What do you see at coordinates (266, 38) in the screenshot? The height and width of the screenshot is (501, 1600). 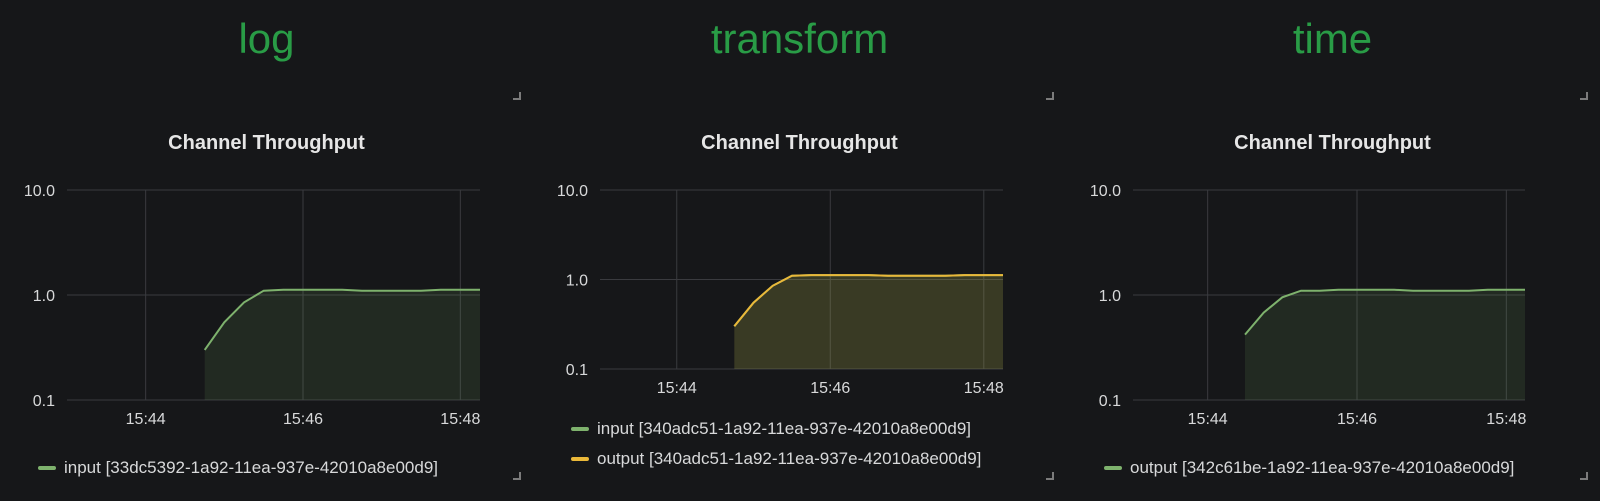 I see `heading-log: log` at bounding box center [266, 38].